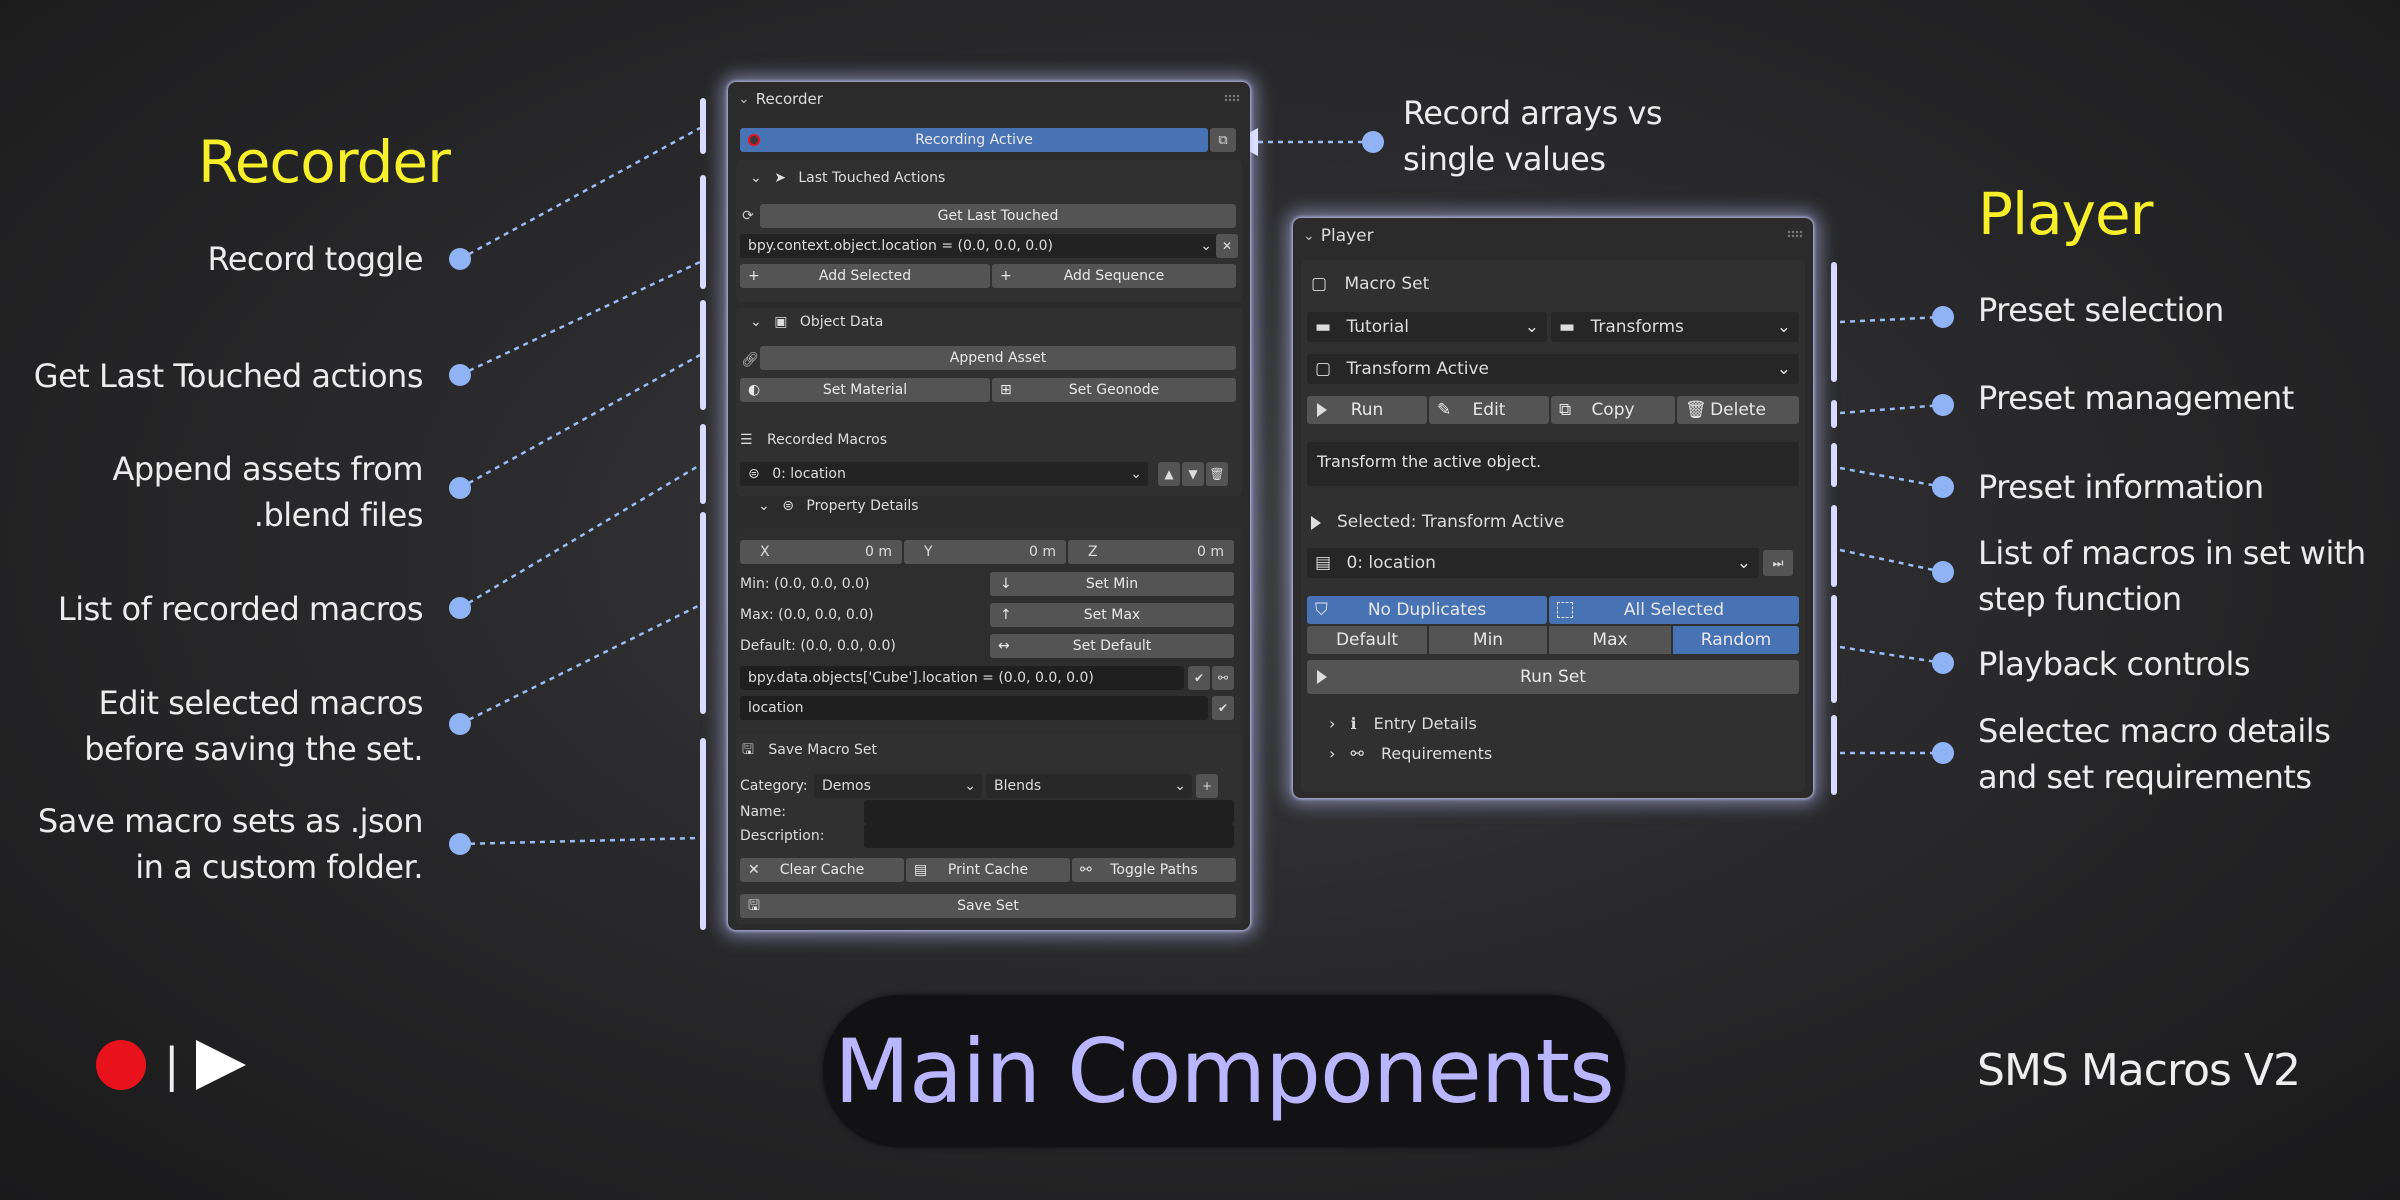  I want to click on player-title: Player, so click(1347, 236).